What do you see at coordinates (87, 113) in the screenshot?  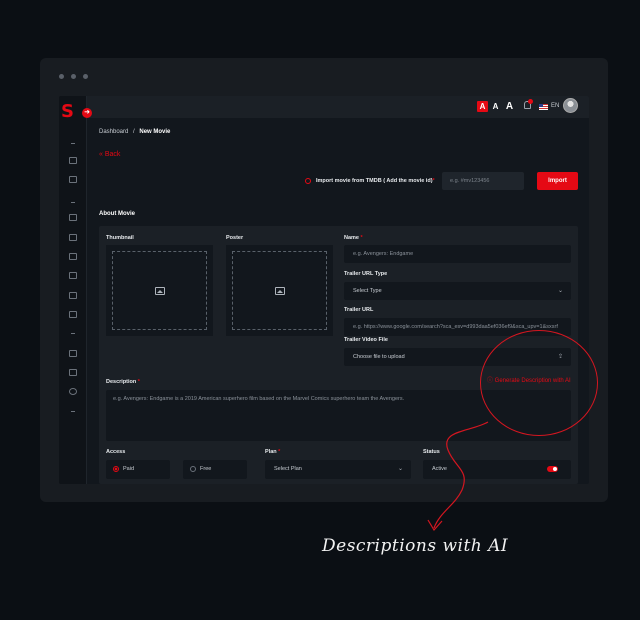 I see `sidebar-toggle-icon: ➜` at bounding box center [87, 113].